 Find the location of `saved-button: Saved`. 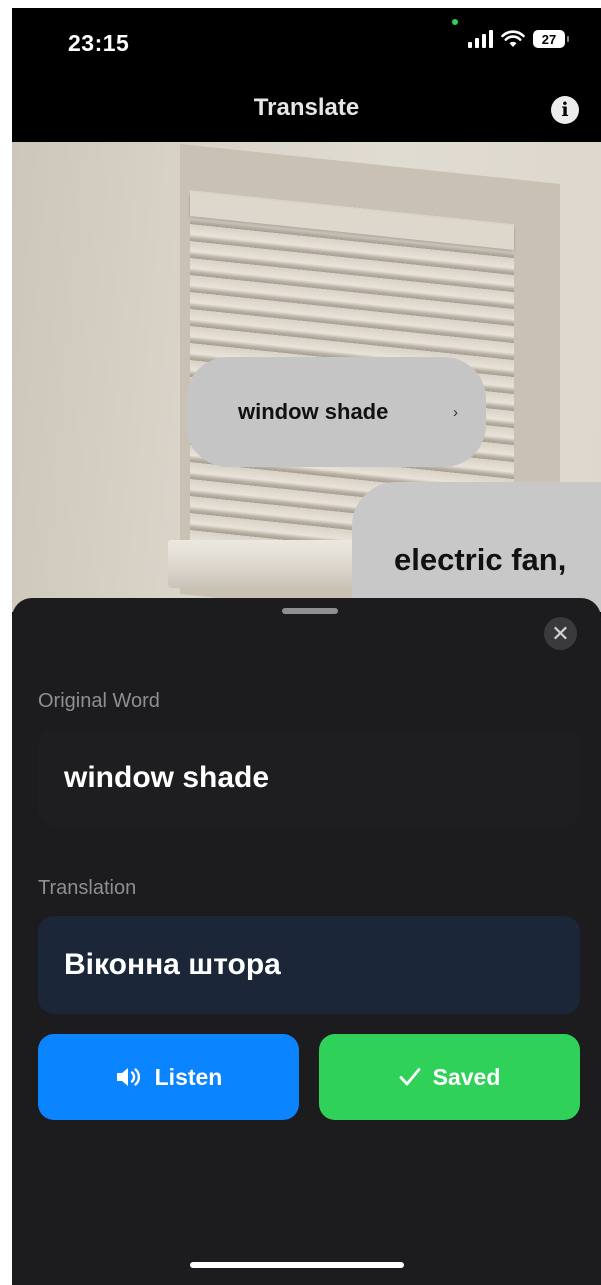

saved-button: Saved is located at coordinates (449, 1077).